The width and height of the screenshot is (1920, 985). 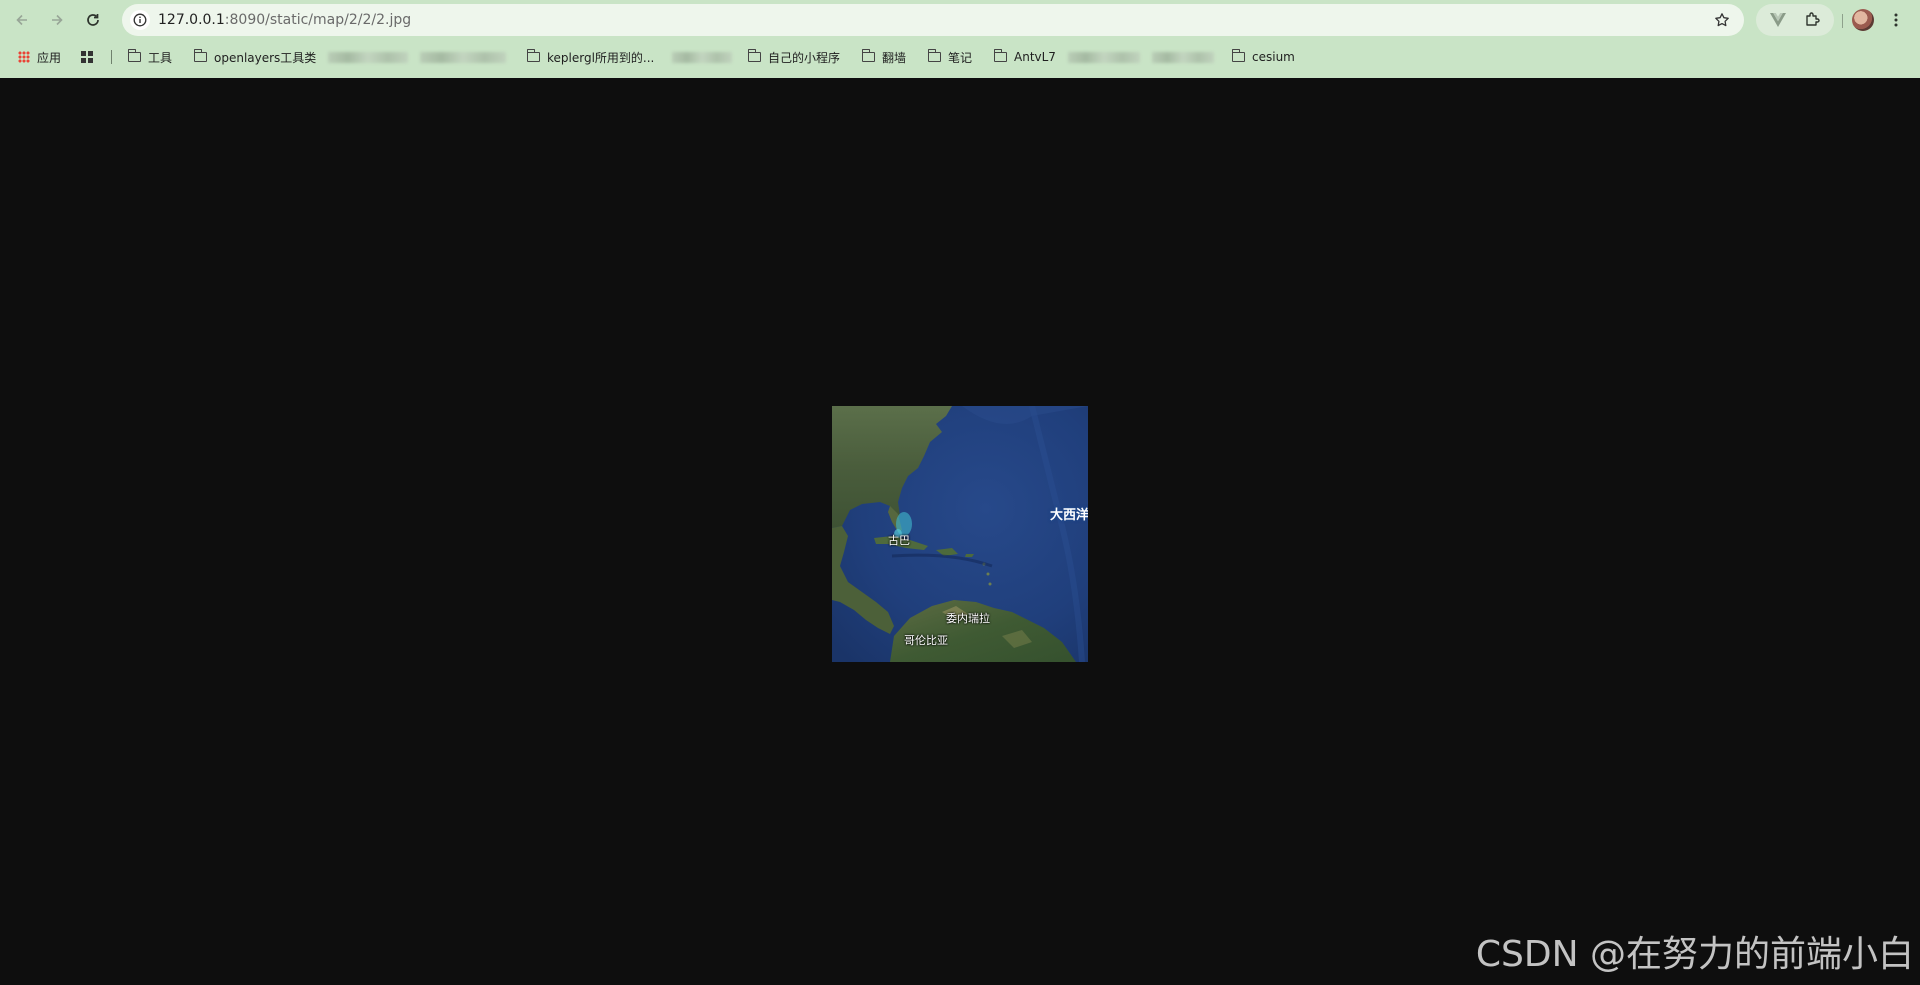 I want to click on bookmarks-separator, so click(x=111, y=57).